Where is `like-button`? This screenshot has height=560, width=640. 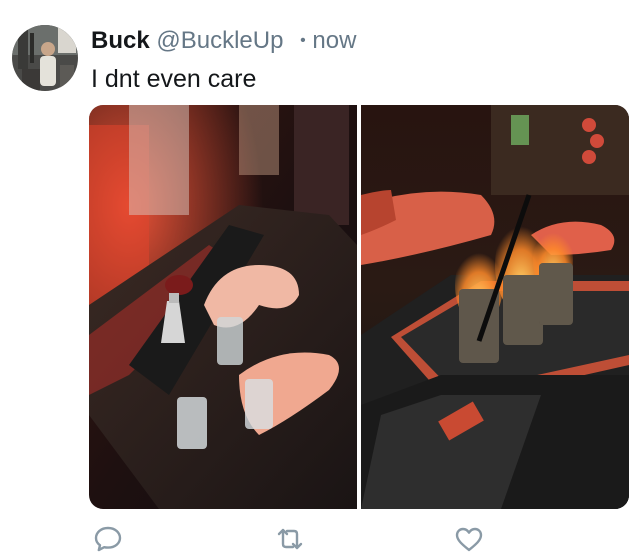 like-button is located at coordinates (469, 539).